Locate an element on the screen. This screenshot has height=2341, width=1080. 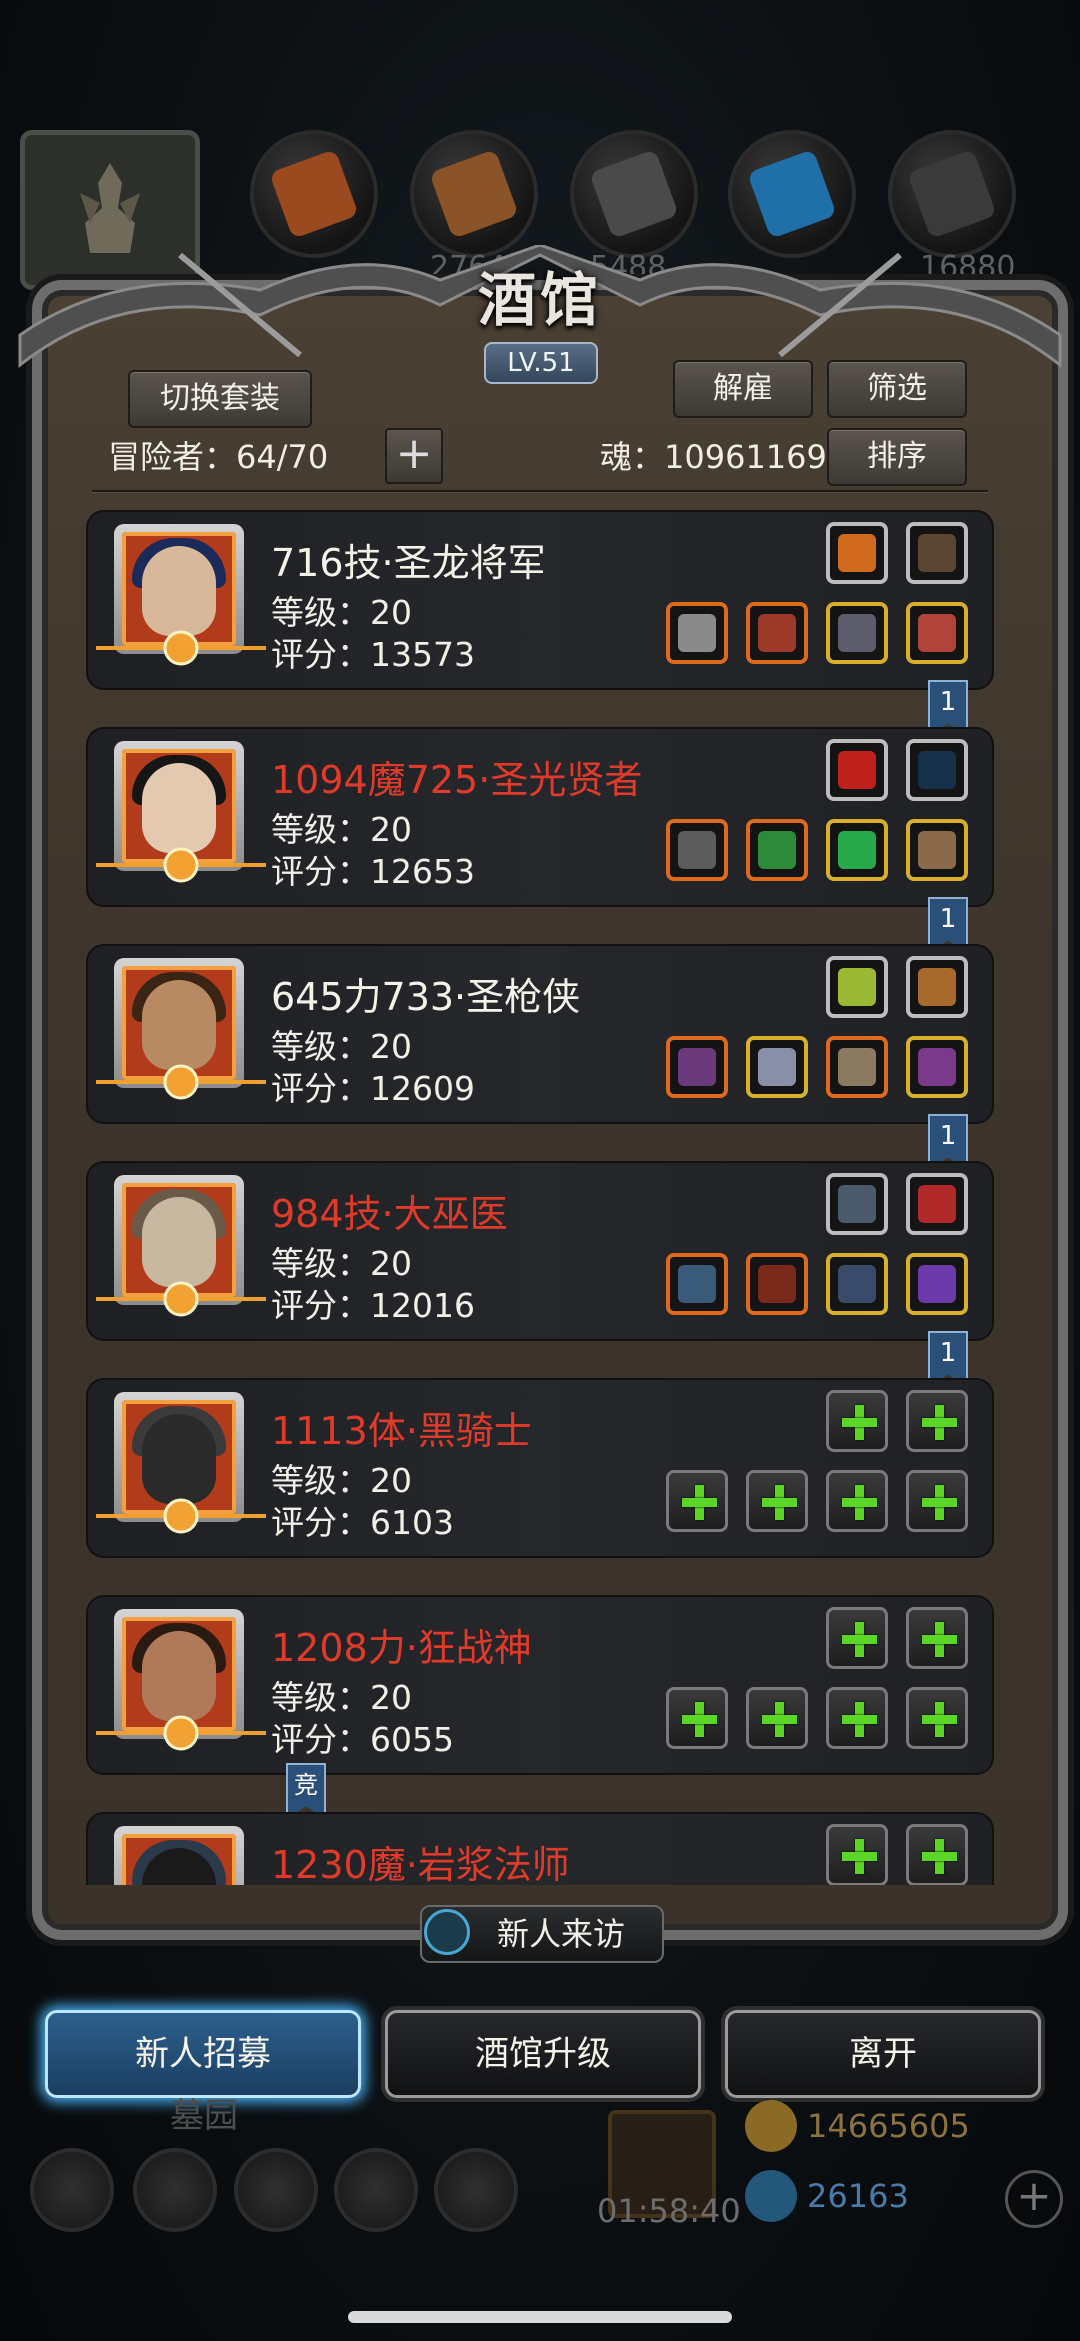
leave-button: 离开 is located at coordinates (883, 2054).